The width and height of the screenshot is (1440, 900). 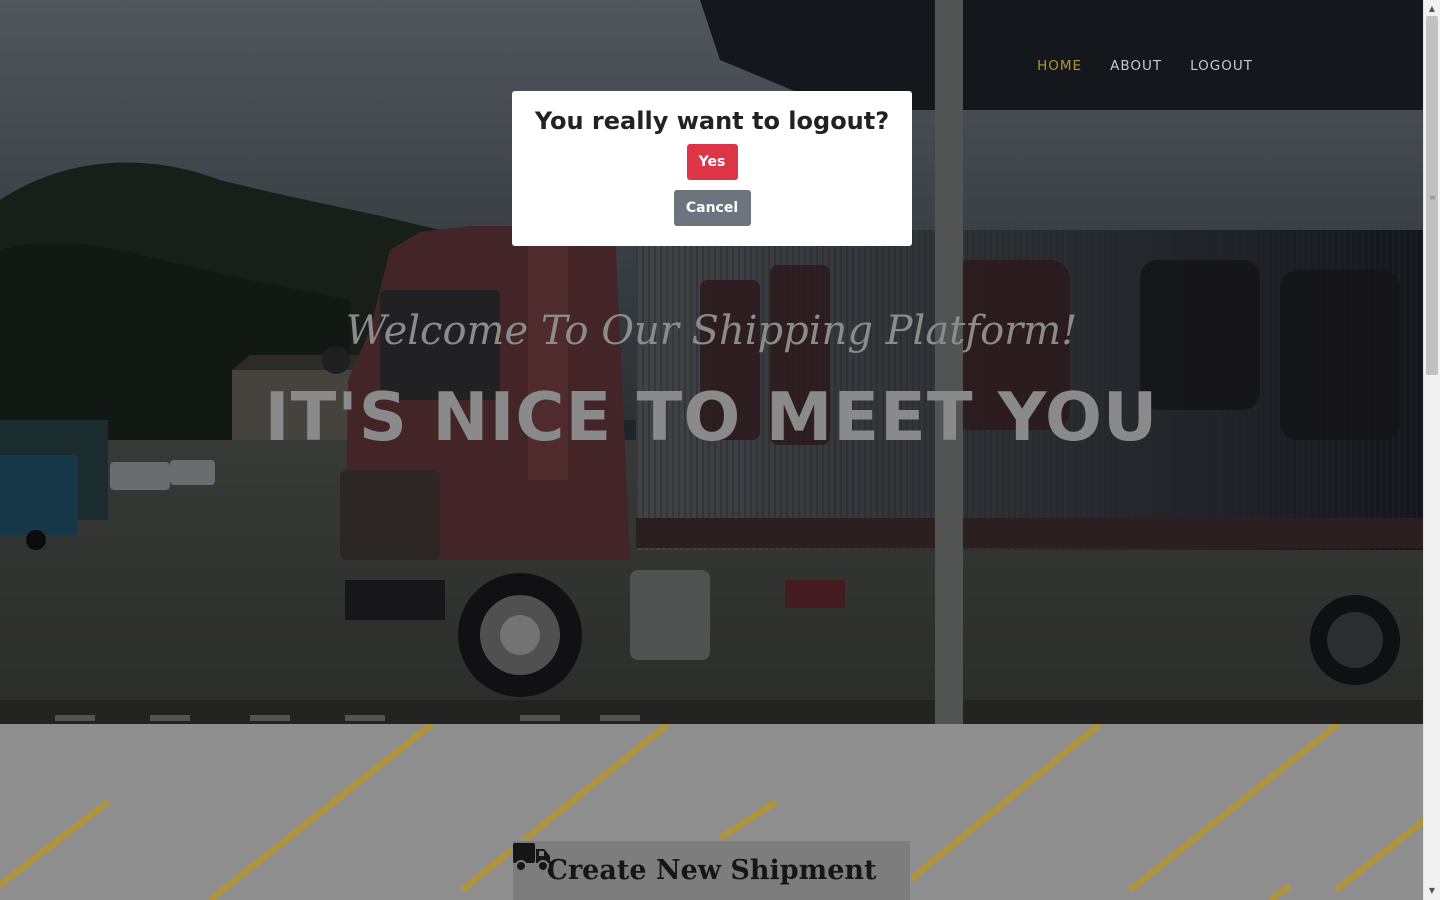 What do you see at coordinates (1059, 66) in the screenshot?
I see `nav-home-link: HOME` at bounding box center [1059, 66].